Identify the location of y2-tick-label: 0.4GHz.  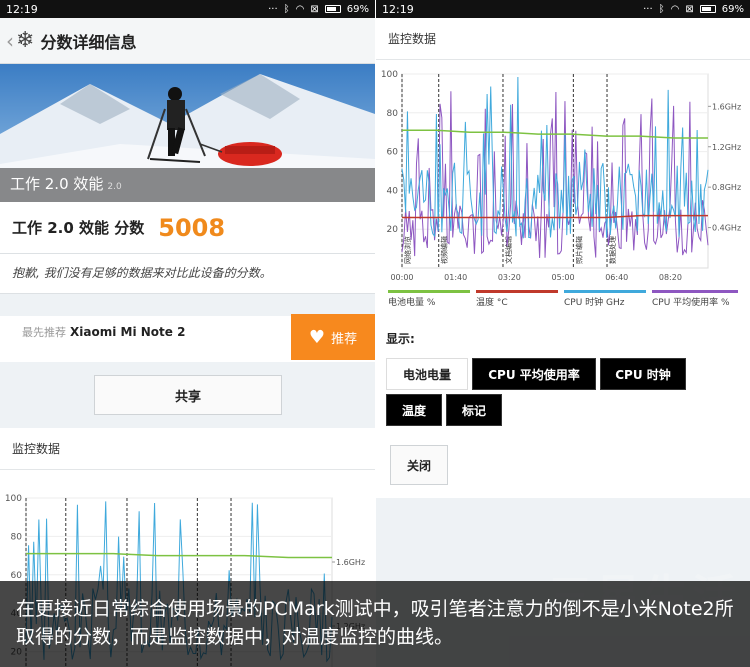
(726, 228).